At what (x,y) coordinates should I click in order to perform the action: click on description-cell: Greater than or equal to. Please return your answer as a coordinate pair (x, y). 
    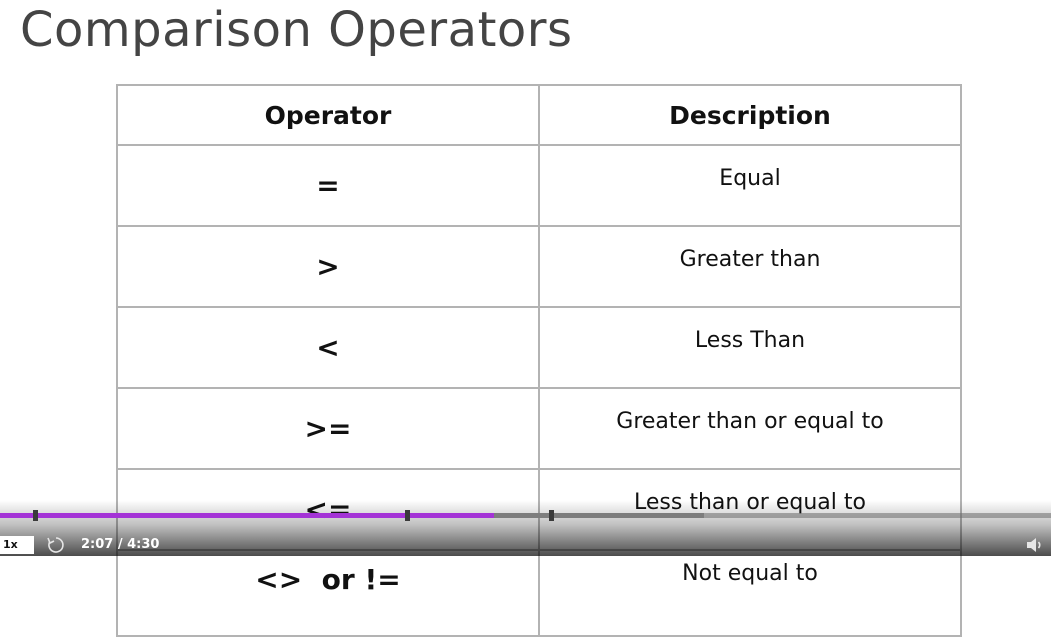
    Looking at the image, I should click on (750, 428).